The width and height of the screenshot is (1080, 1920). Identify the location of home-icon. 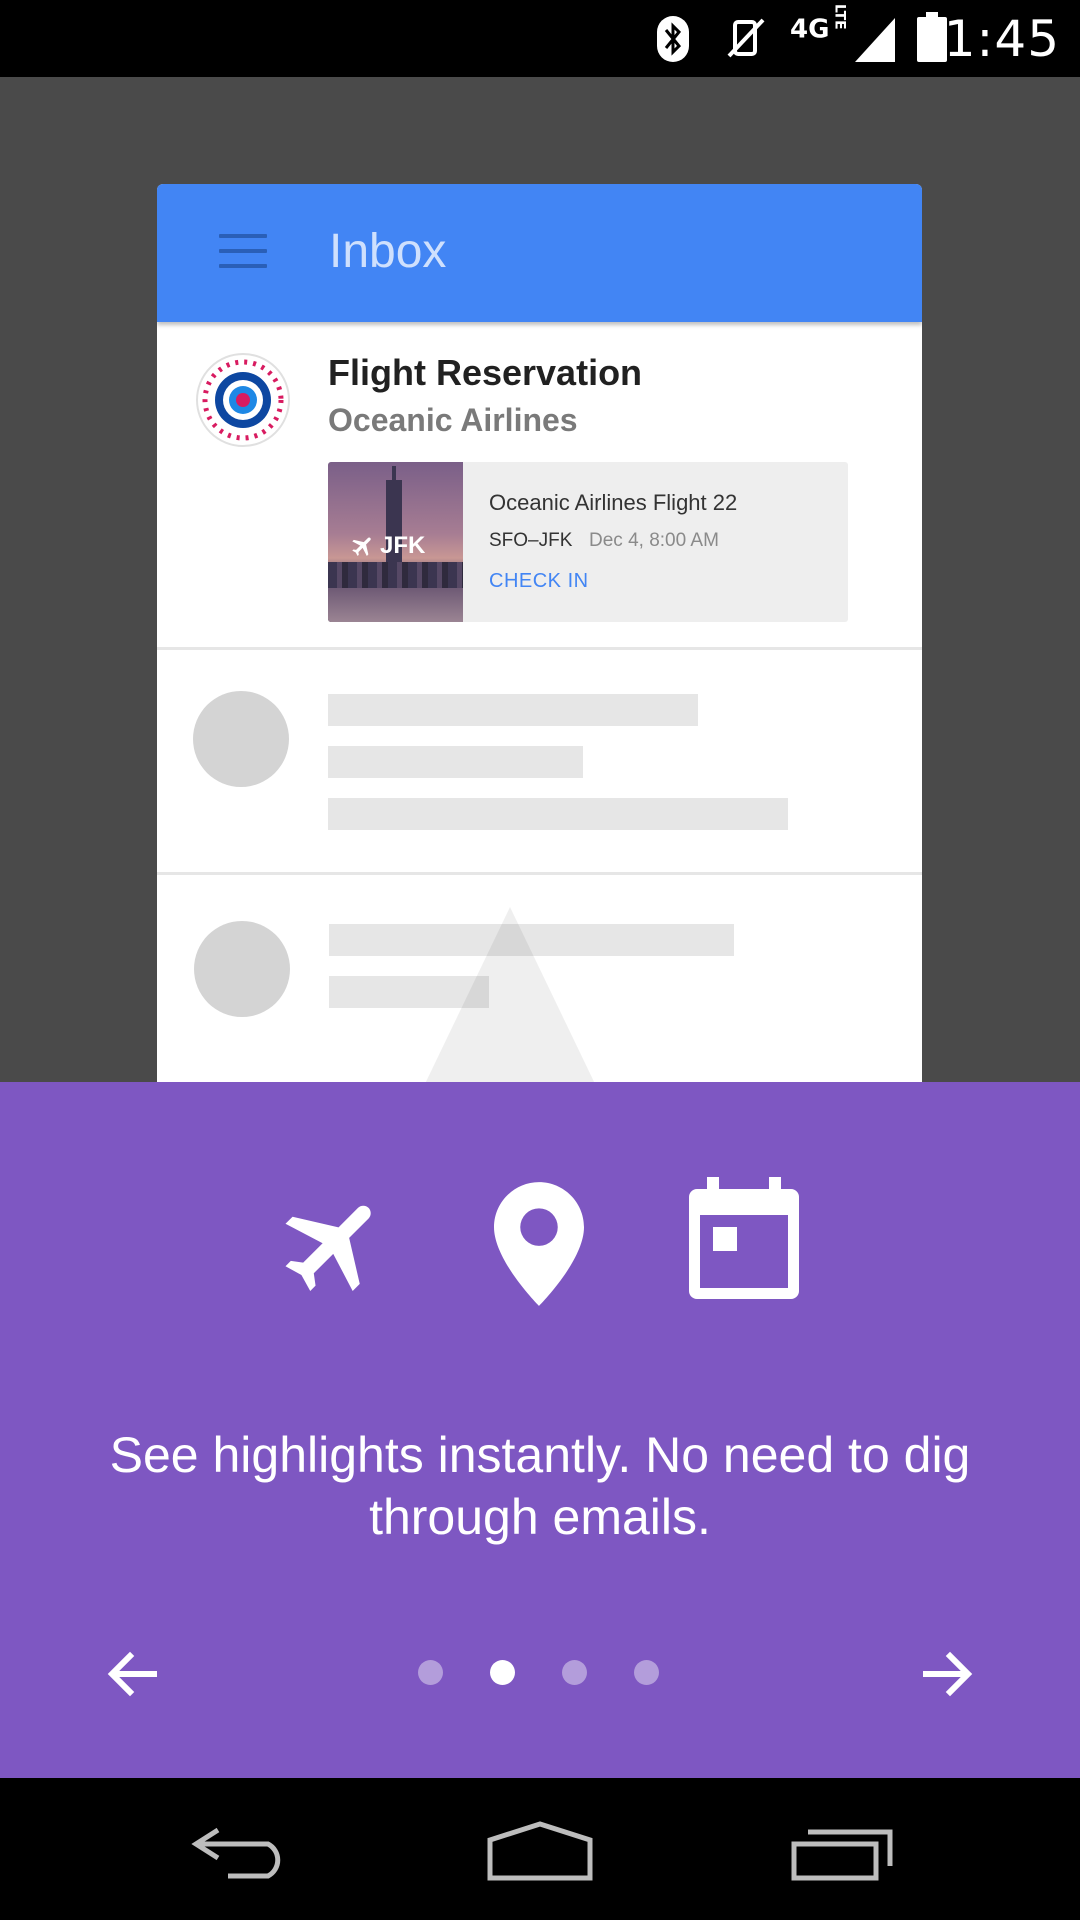
(540, 1851).